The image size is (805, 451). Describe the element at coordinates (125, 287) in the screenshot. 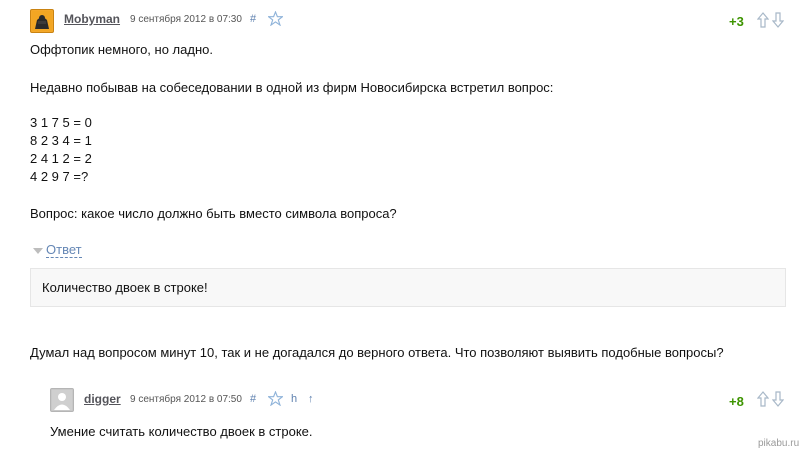

I see `spoiler-text: Количество двоек в строке!` at that location.